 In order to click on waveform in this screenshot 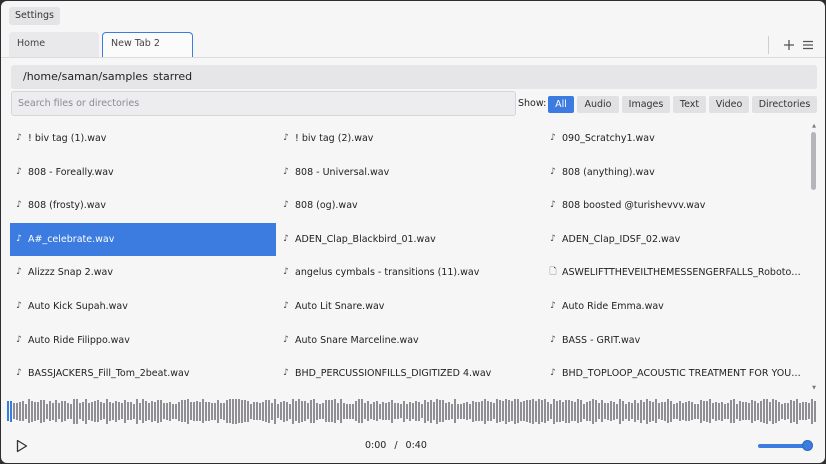, I will do `click(413, 411)`.